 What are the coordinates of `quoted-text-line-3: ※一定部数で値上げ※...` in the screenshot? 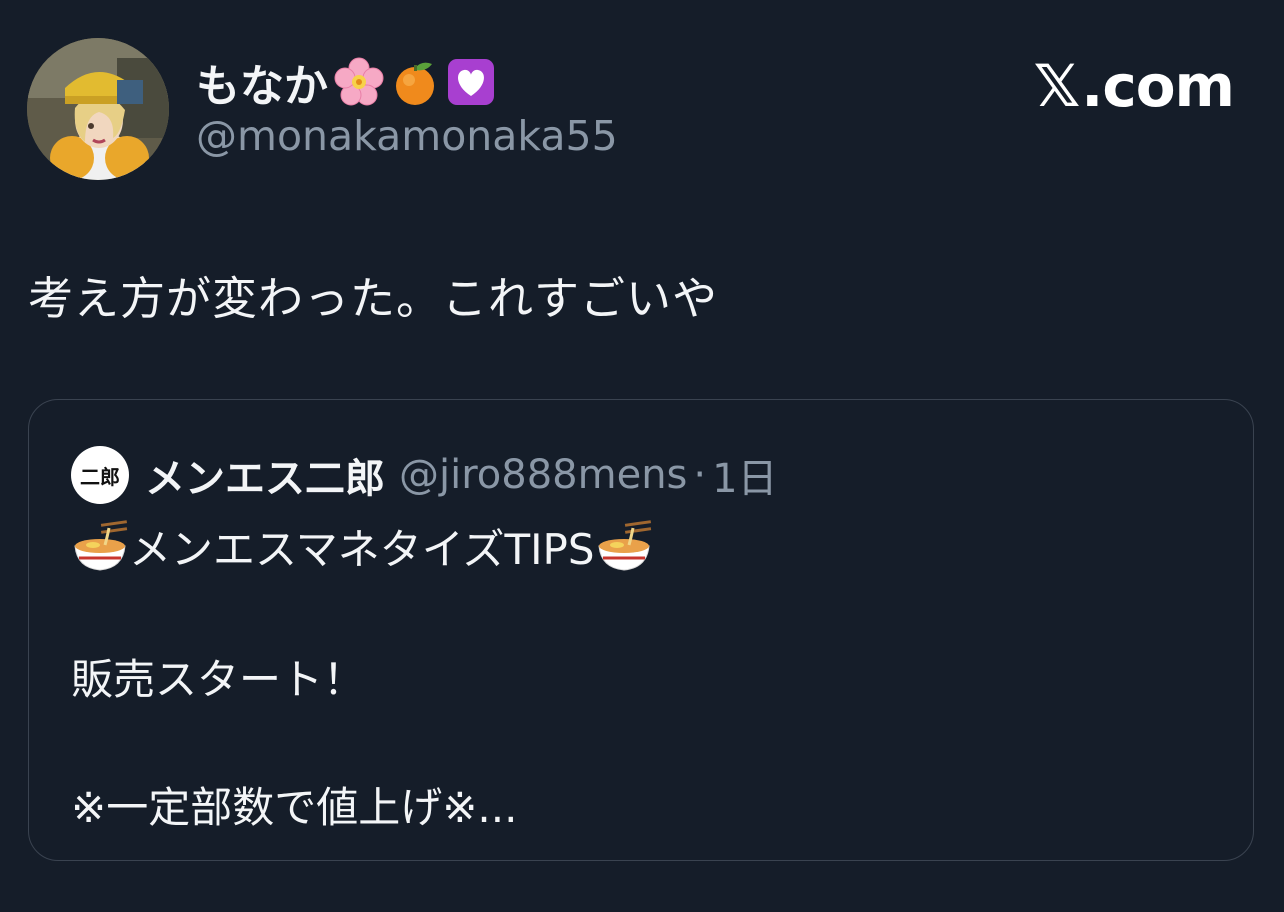 It's located at (294, 807).